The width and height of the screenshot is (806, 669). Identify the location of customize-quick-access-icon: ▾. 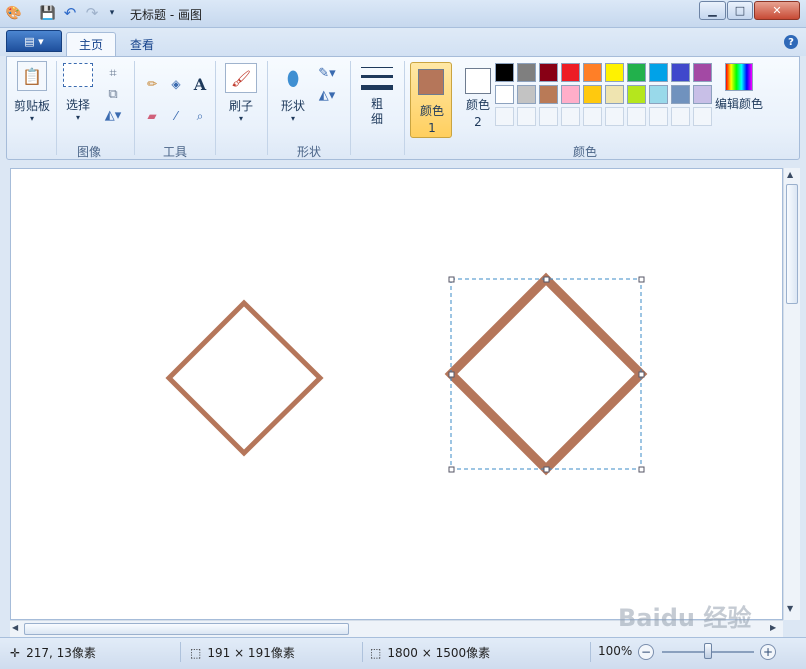
(112, 13).